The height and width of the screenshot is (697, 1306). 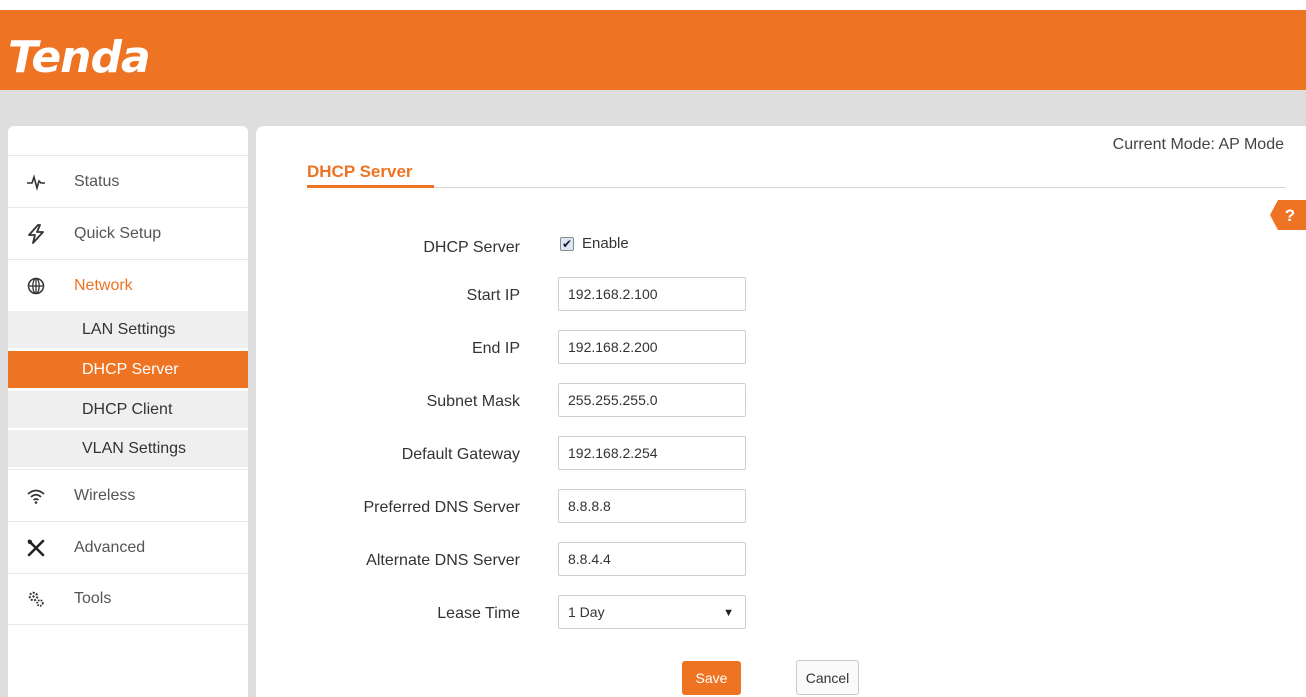 I want to click on dhcp-enable-label: Enable, so click(x=605, y=243).